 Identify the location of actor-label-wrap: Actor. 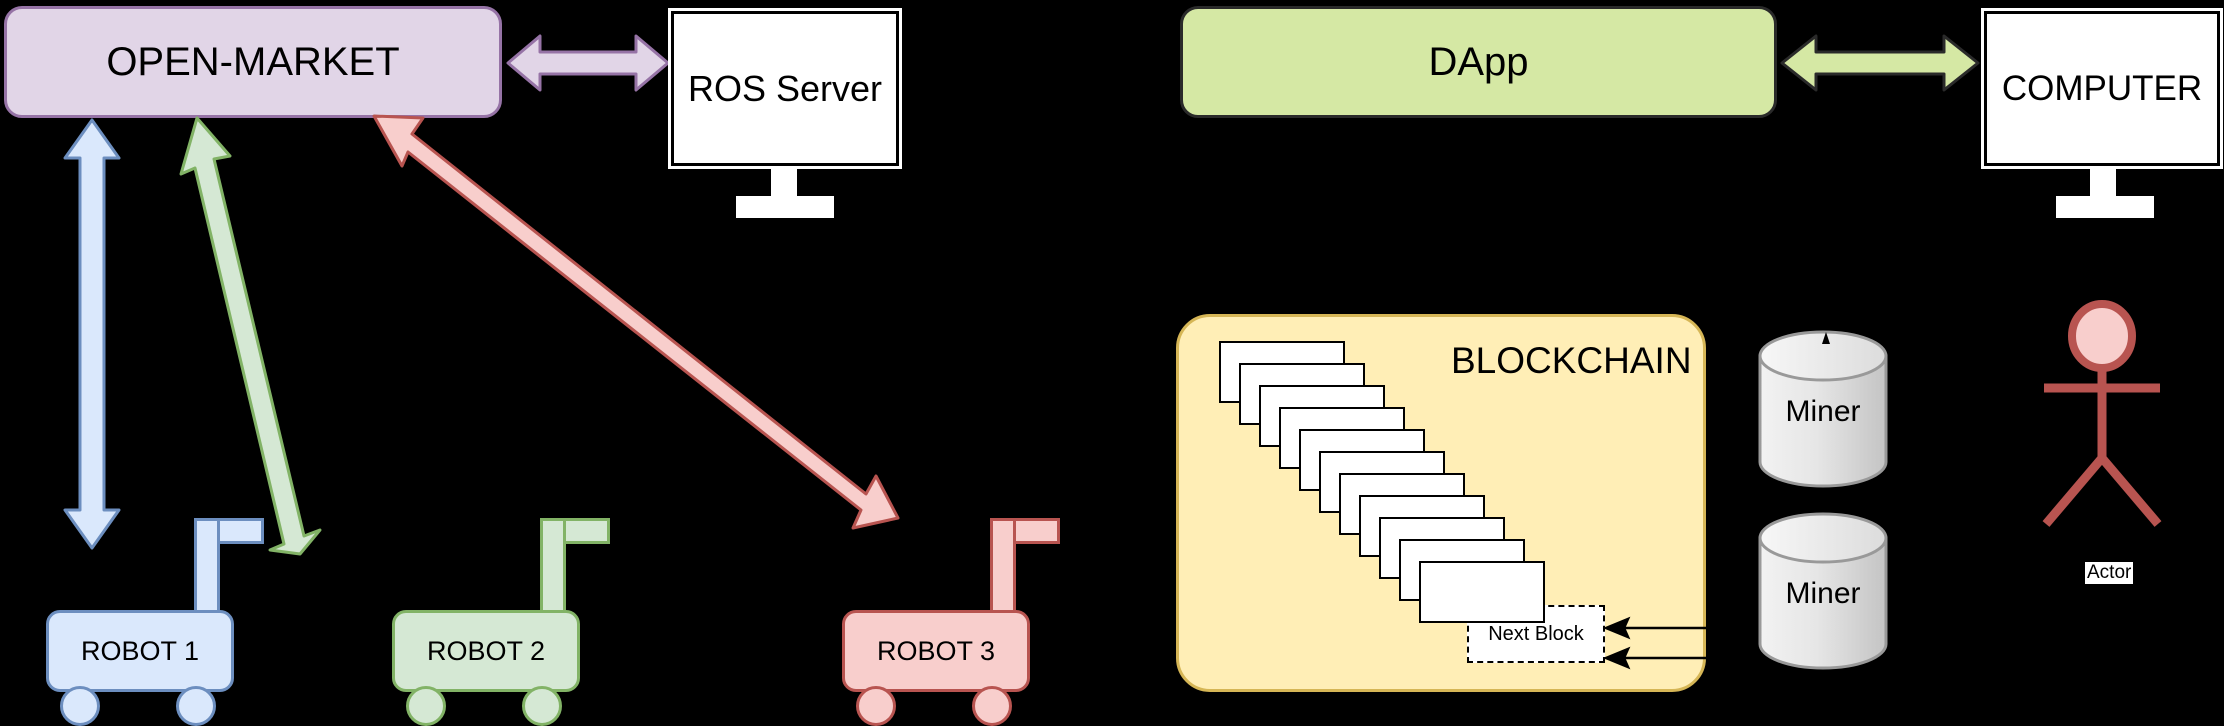
(2109, 573).